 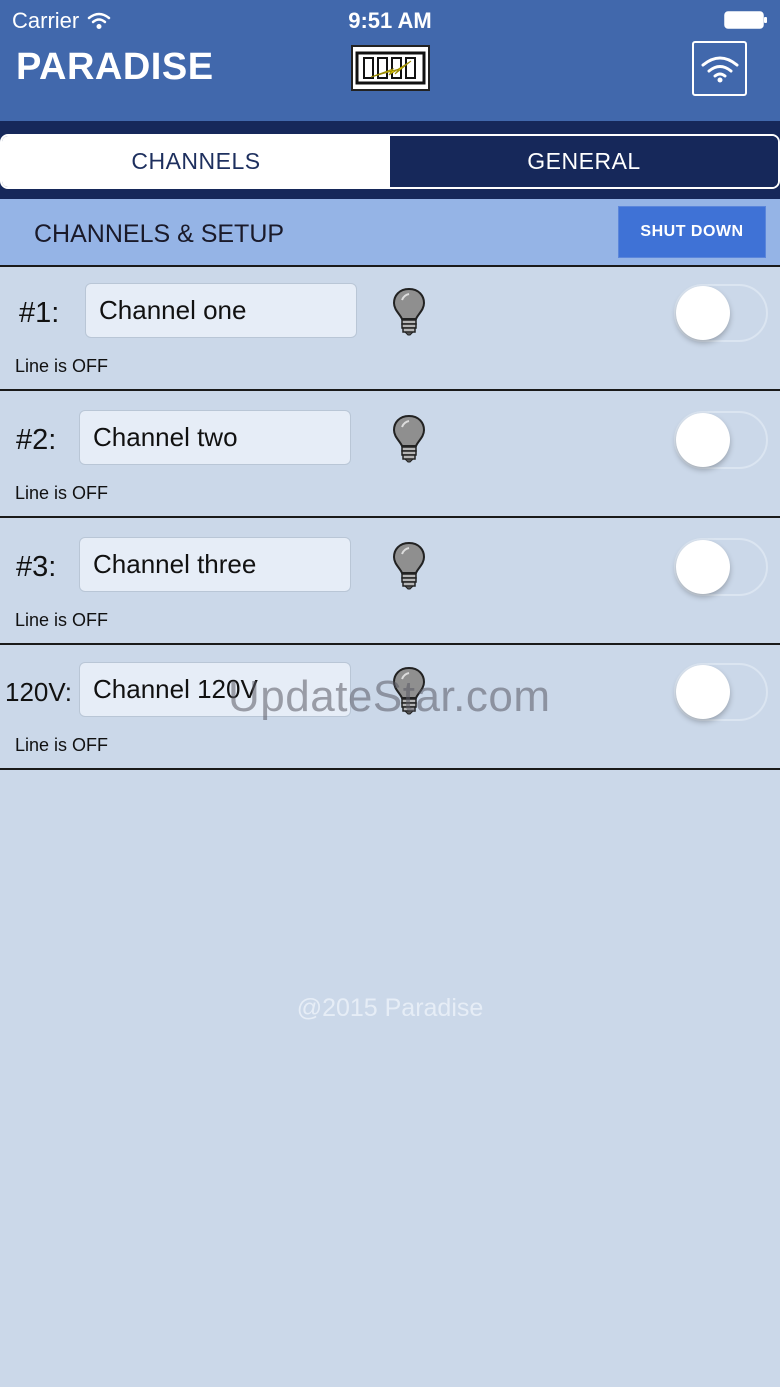 I want to click on logo-icon, so click(x=390, y=68).